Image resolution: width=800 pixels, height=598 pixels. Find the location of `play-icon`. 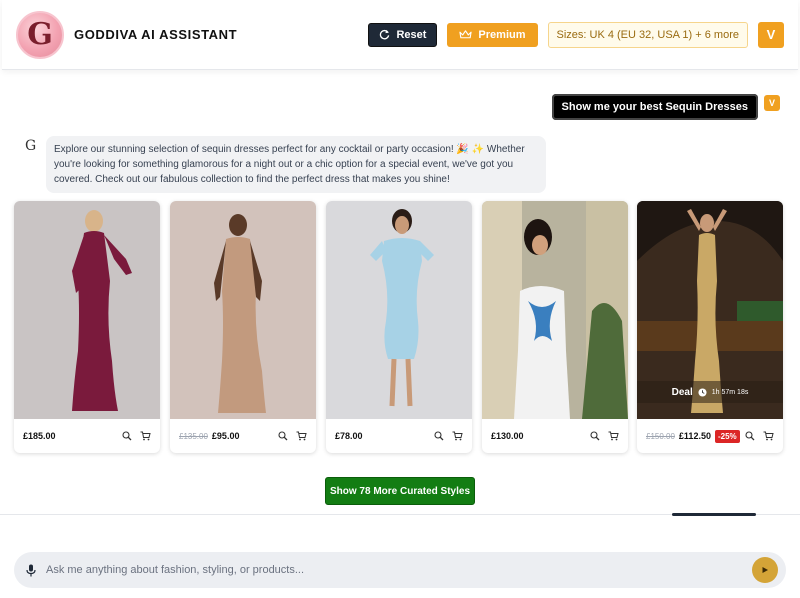

play-icon is located at coordinates (765, 570).